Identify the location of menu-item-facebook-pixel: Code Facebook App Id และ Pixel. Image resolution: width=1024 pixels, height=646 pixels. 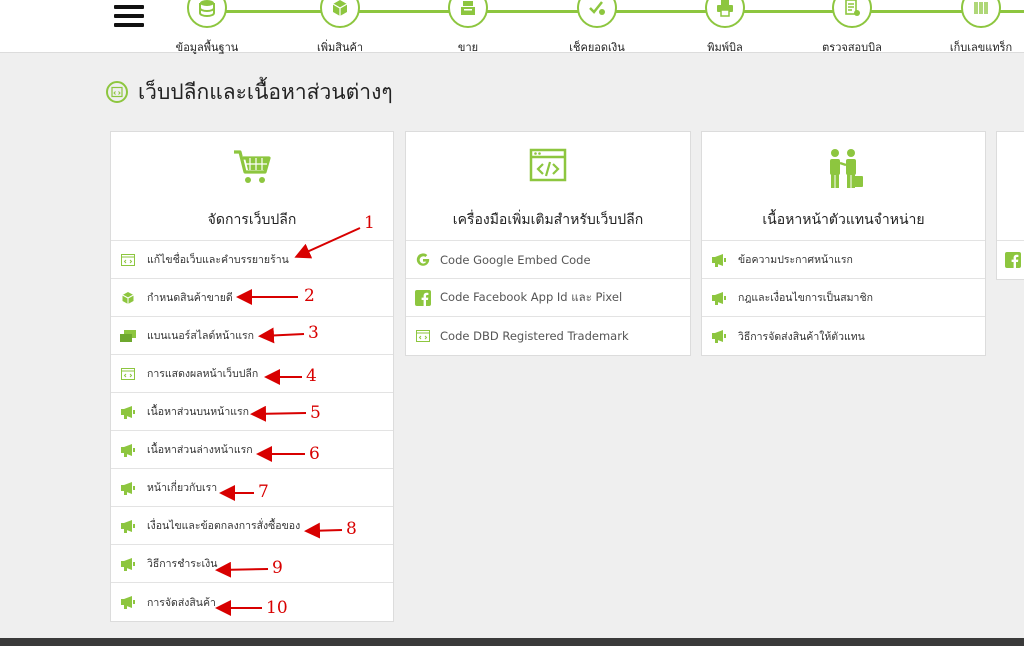
(548, 298).